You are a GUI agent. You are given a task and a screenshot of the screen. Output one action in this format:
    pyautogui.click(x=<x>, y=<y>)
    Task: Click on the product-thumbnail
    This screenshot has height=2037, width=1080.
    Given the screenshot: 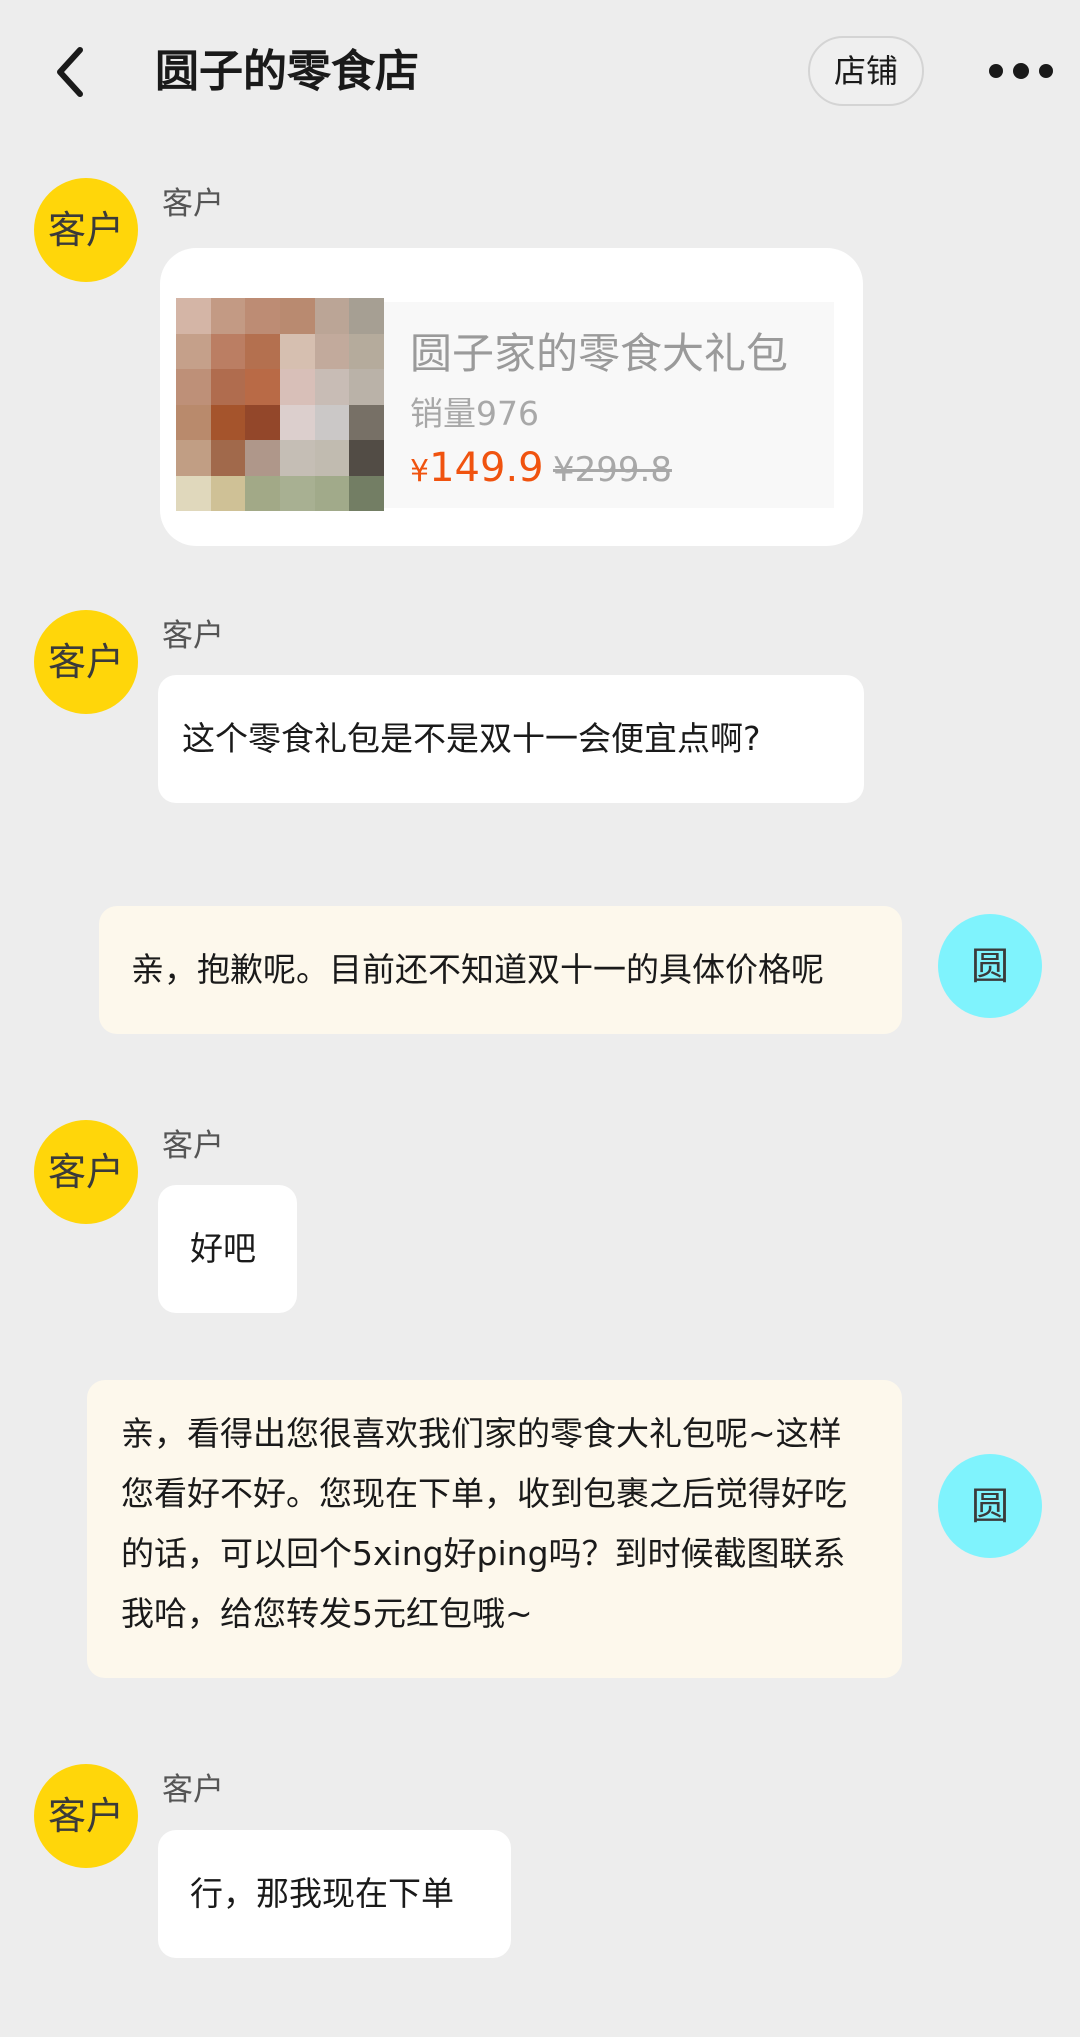 What is the action you would take?
    pyautogui.click(x=280, y=404)
    